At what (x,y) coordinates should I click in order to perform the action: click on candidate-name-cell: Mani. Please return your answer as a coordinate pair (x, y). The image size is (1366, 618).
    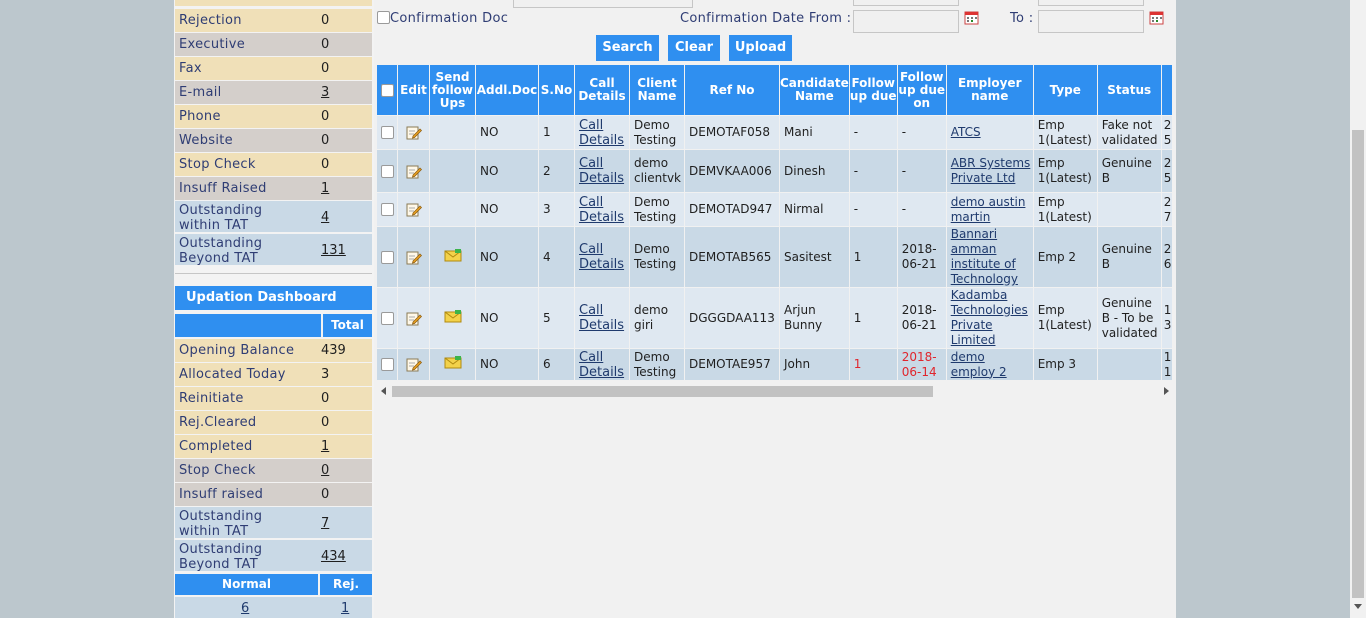
    Looking at the image, I should click on (814, 132).